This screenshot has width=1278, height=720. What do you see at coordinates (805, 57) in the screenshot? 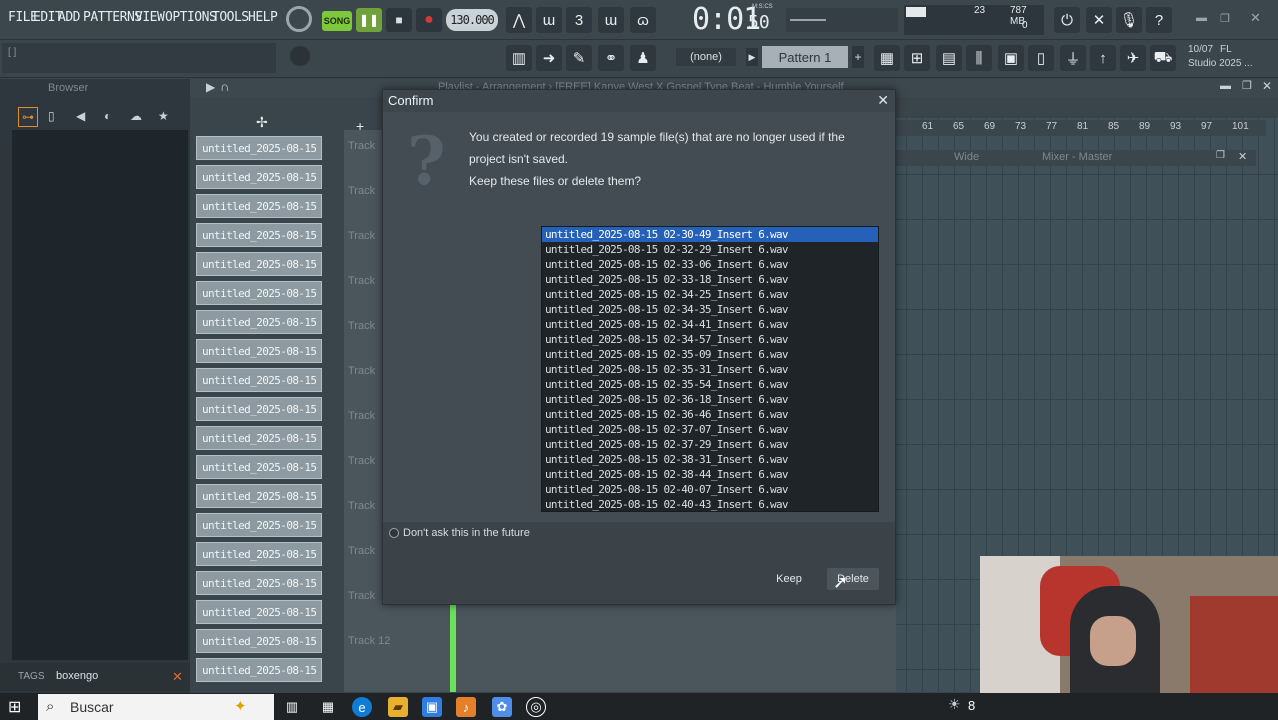
I see `pattern-selector: Pattern 1` at bounding box center [805, 57].